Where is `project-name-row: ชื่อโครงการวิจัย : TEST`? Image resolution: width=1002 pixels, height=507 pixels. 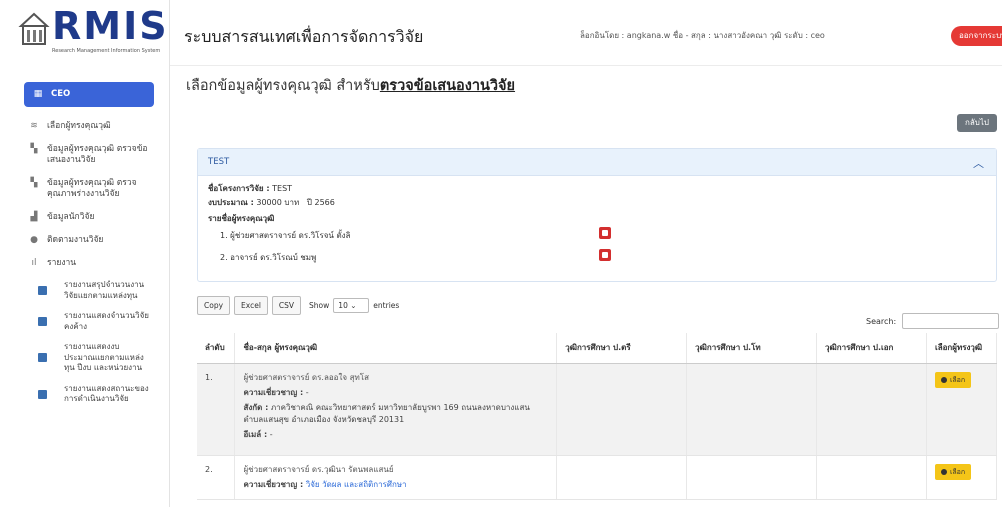 project-name-row: ชื่อโครงการวิจัย : TEST is located at coordinates (250, 188).